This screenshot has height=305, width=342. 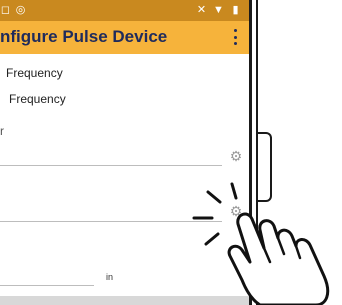 What do you see at coordinates (236, 156) in the screenshot?
I see `gear-icon: ⚙` at bounding box center [236, 156].